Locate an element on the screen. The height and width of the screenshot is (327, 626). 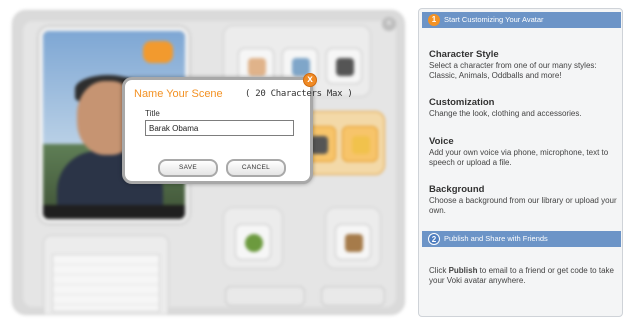
publish-keyword: Publish is located at coordinates (463, 270).